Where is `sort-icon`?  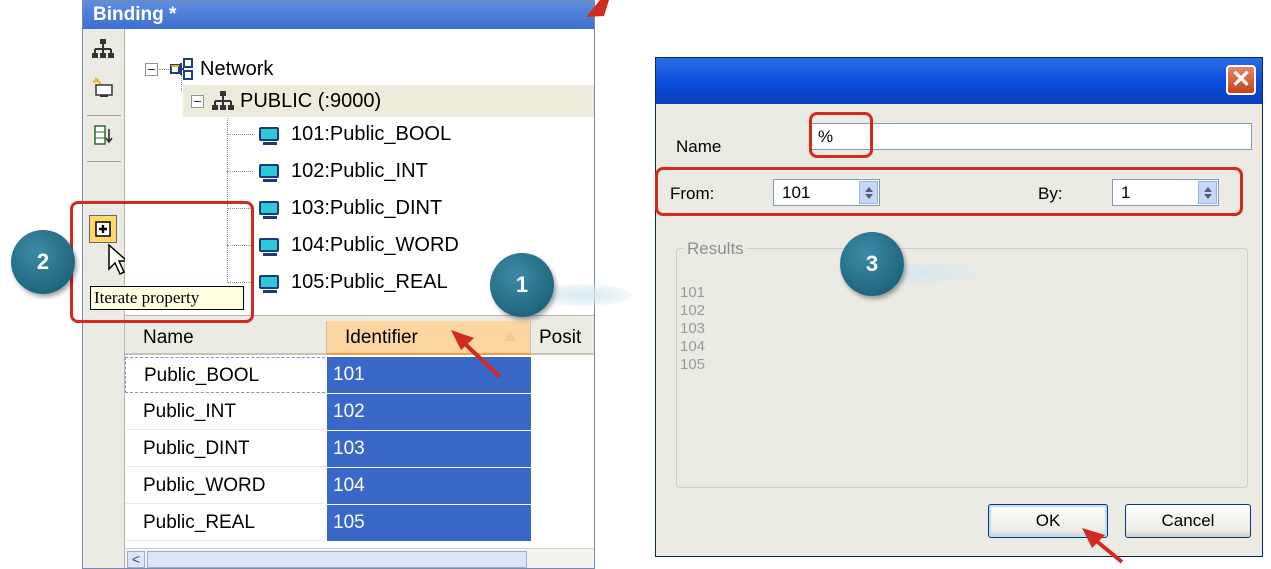 sort-icon is located at coordinates (103, 135).